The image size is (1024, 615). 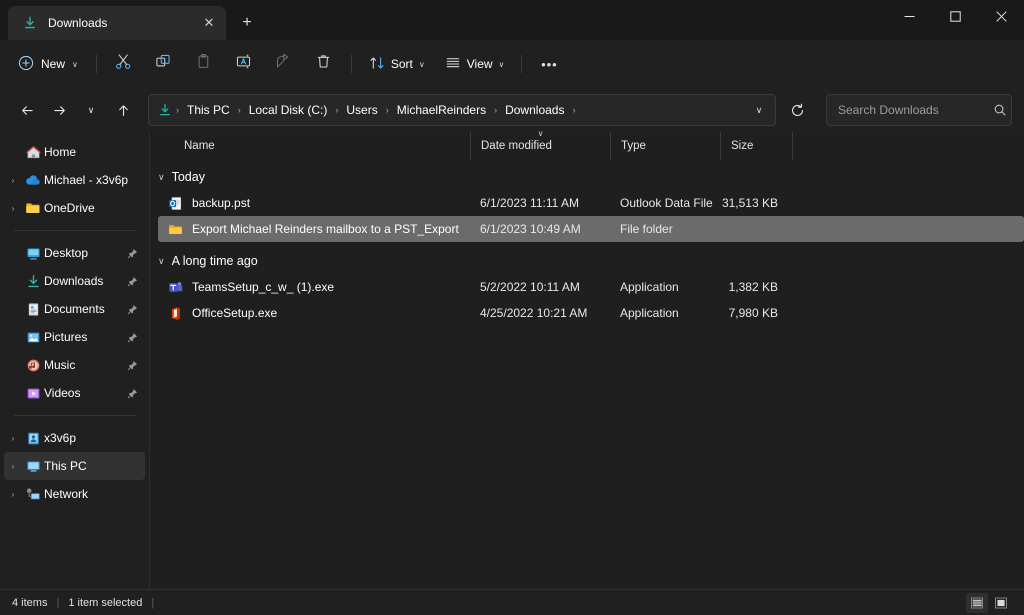 What do you see at coordinates (78, 23) in the screenshot?
I see `tab-title: Downloads` at bounding box center [78, 23].